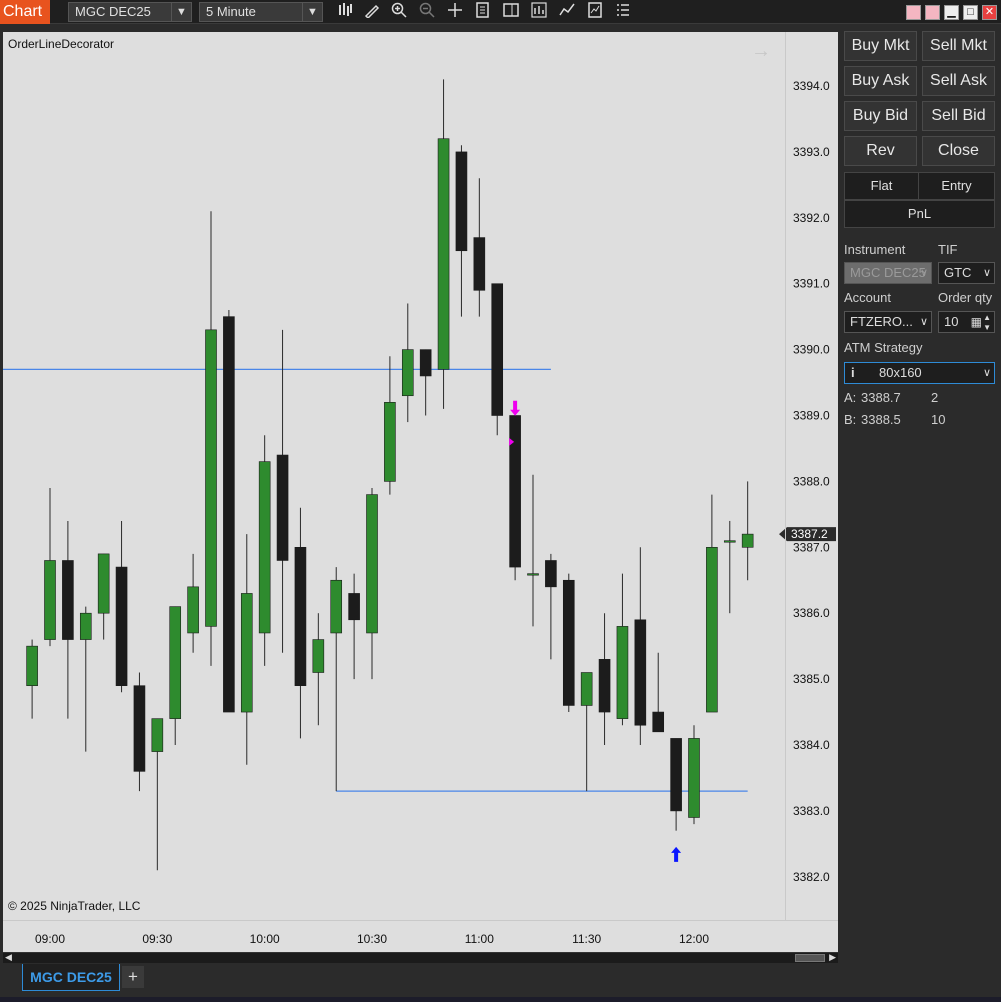 Image resolution: width=1001 pixels, height=1002 pixels. What do you see at coordinates (913, 12) in the screenshot?
I see `link-button` at bounding box center [913, 12].